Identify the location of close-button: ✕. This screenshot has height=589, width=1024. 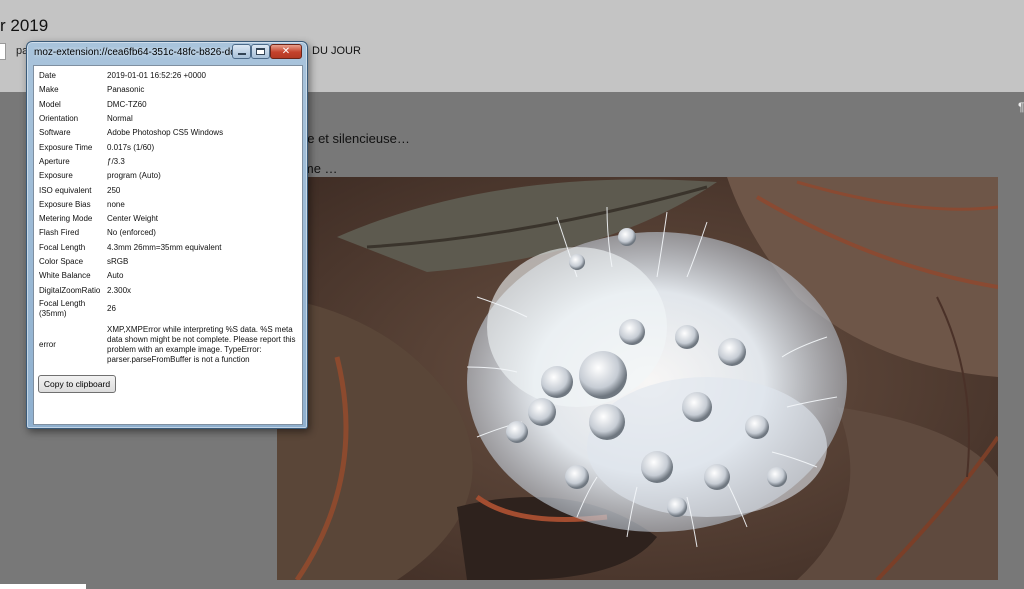
(286, 51).